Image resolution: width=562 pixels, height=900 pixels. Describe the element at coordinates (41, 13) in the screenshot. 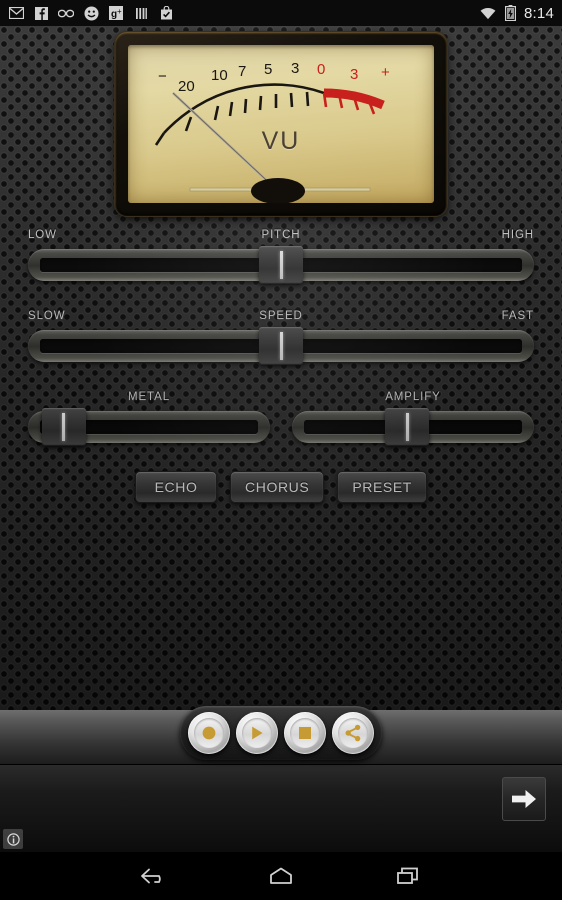

I see `facebook-icon` at that location.